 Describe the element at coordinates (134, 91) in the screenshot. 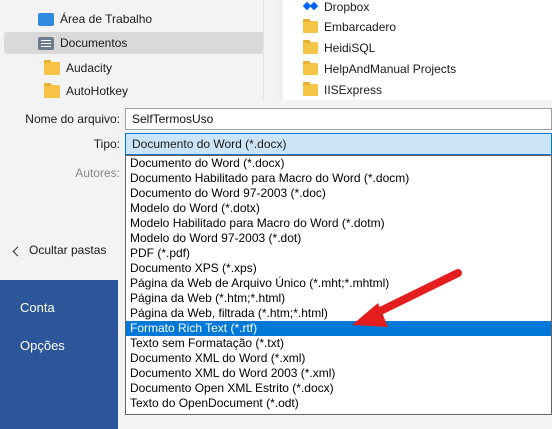

I see `nav-item-autohotkey: AutoHotkey` at that location.